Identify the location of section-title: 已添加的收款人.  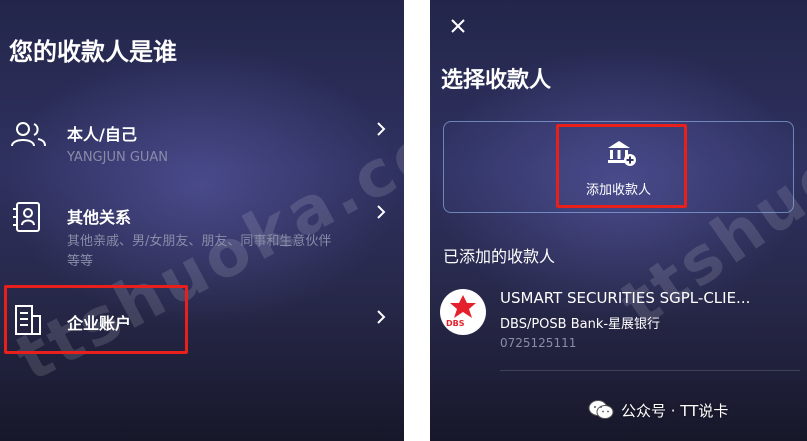
(499, 256).